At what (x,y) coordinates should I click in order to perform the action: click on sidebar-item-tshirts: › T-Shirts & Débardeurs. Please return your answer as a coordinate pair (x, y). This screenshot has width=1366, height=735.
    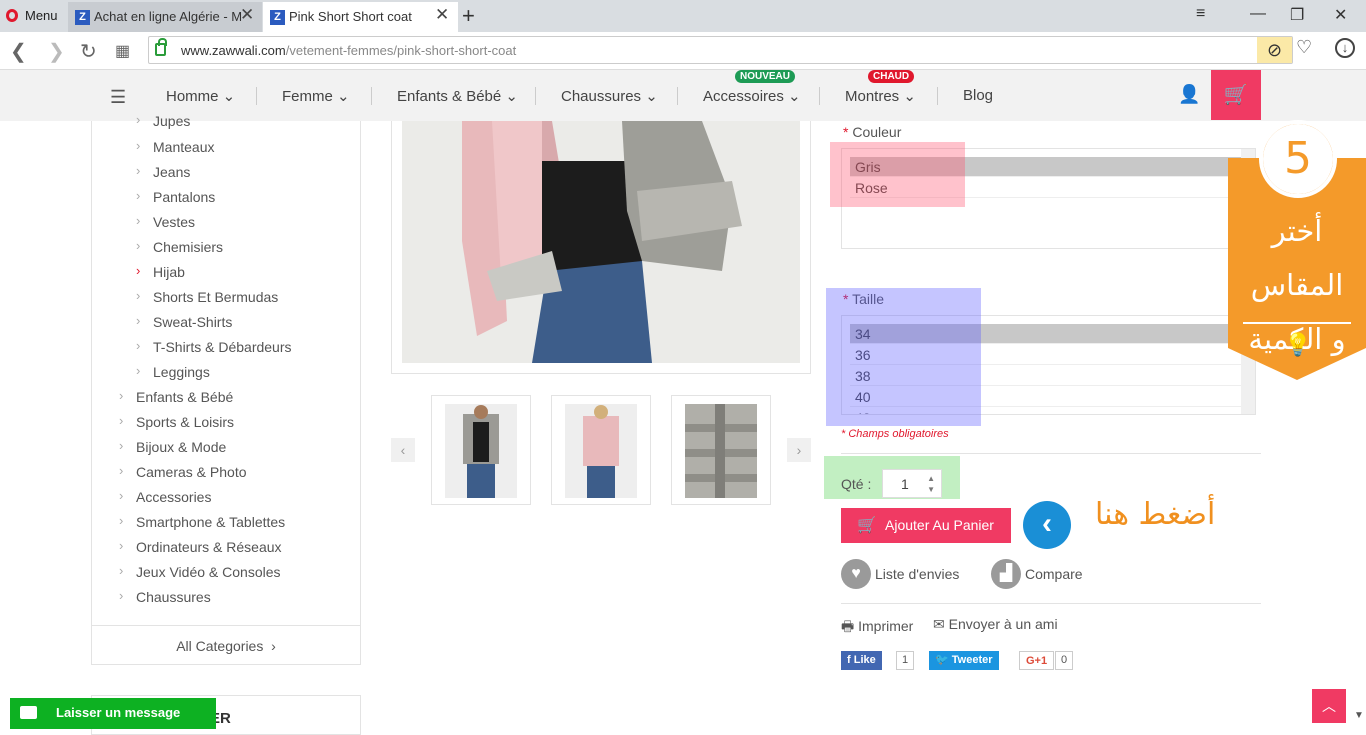
    Looking at the image, I should click on (214, 346).